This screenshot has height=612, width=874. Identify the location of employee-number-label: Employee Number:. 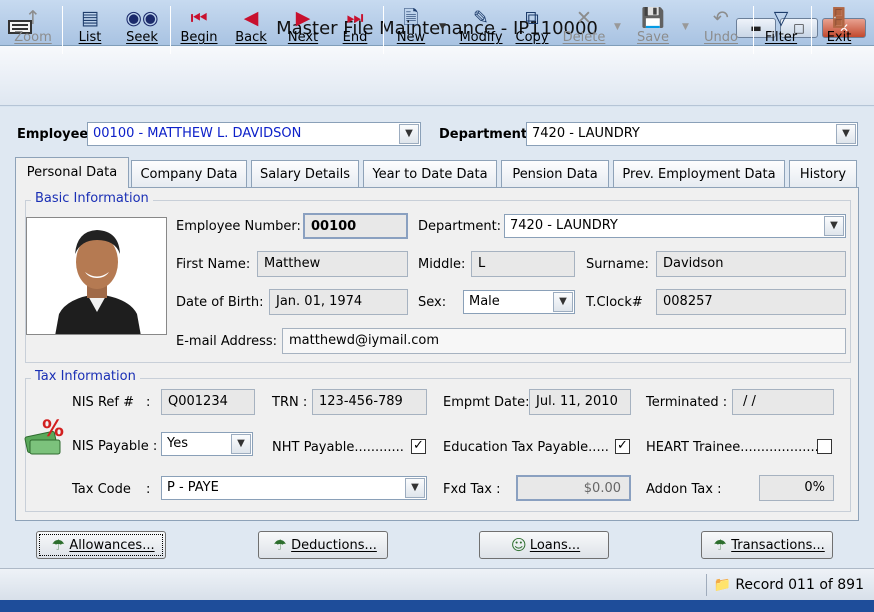
(238, 226).